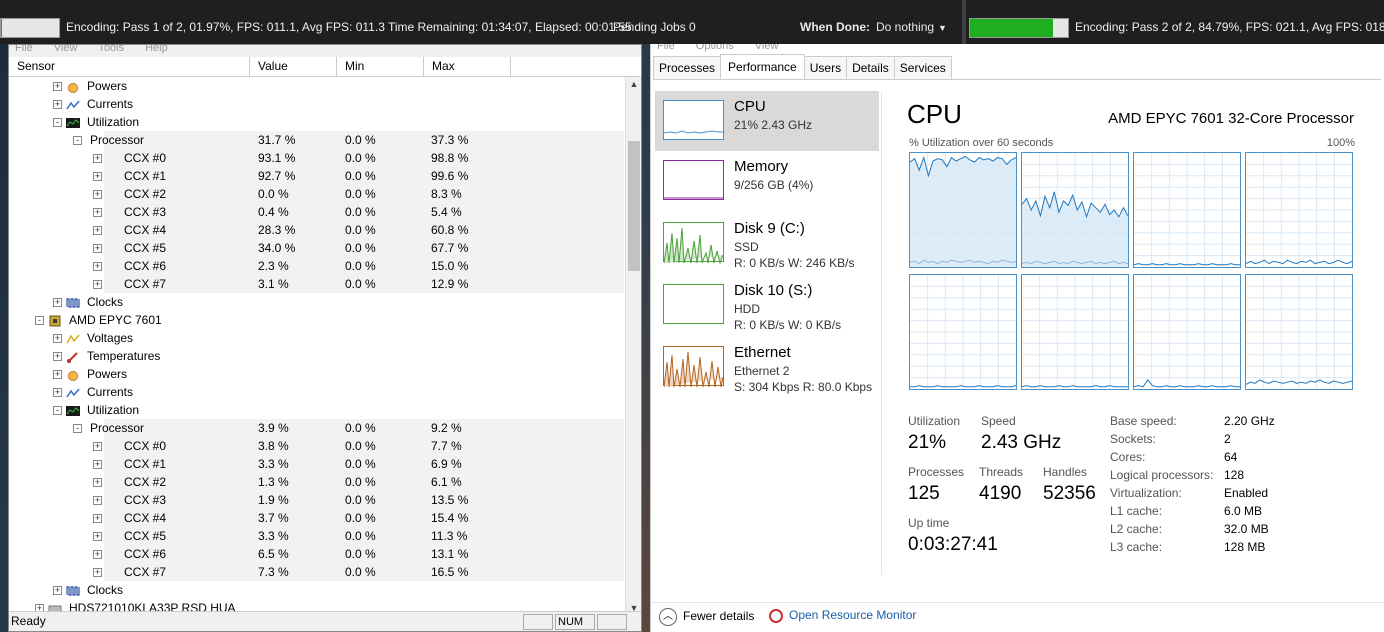 This screenshot has height=632, width=1384. I want to click on tree-row: + Voltages, so click(317, 338).